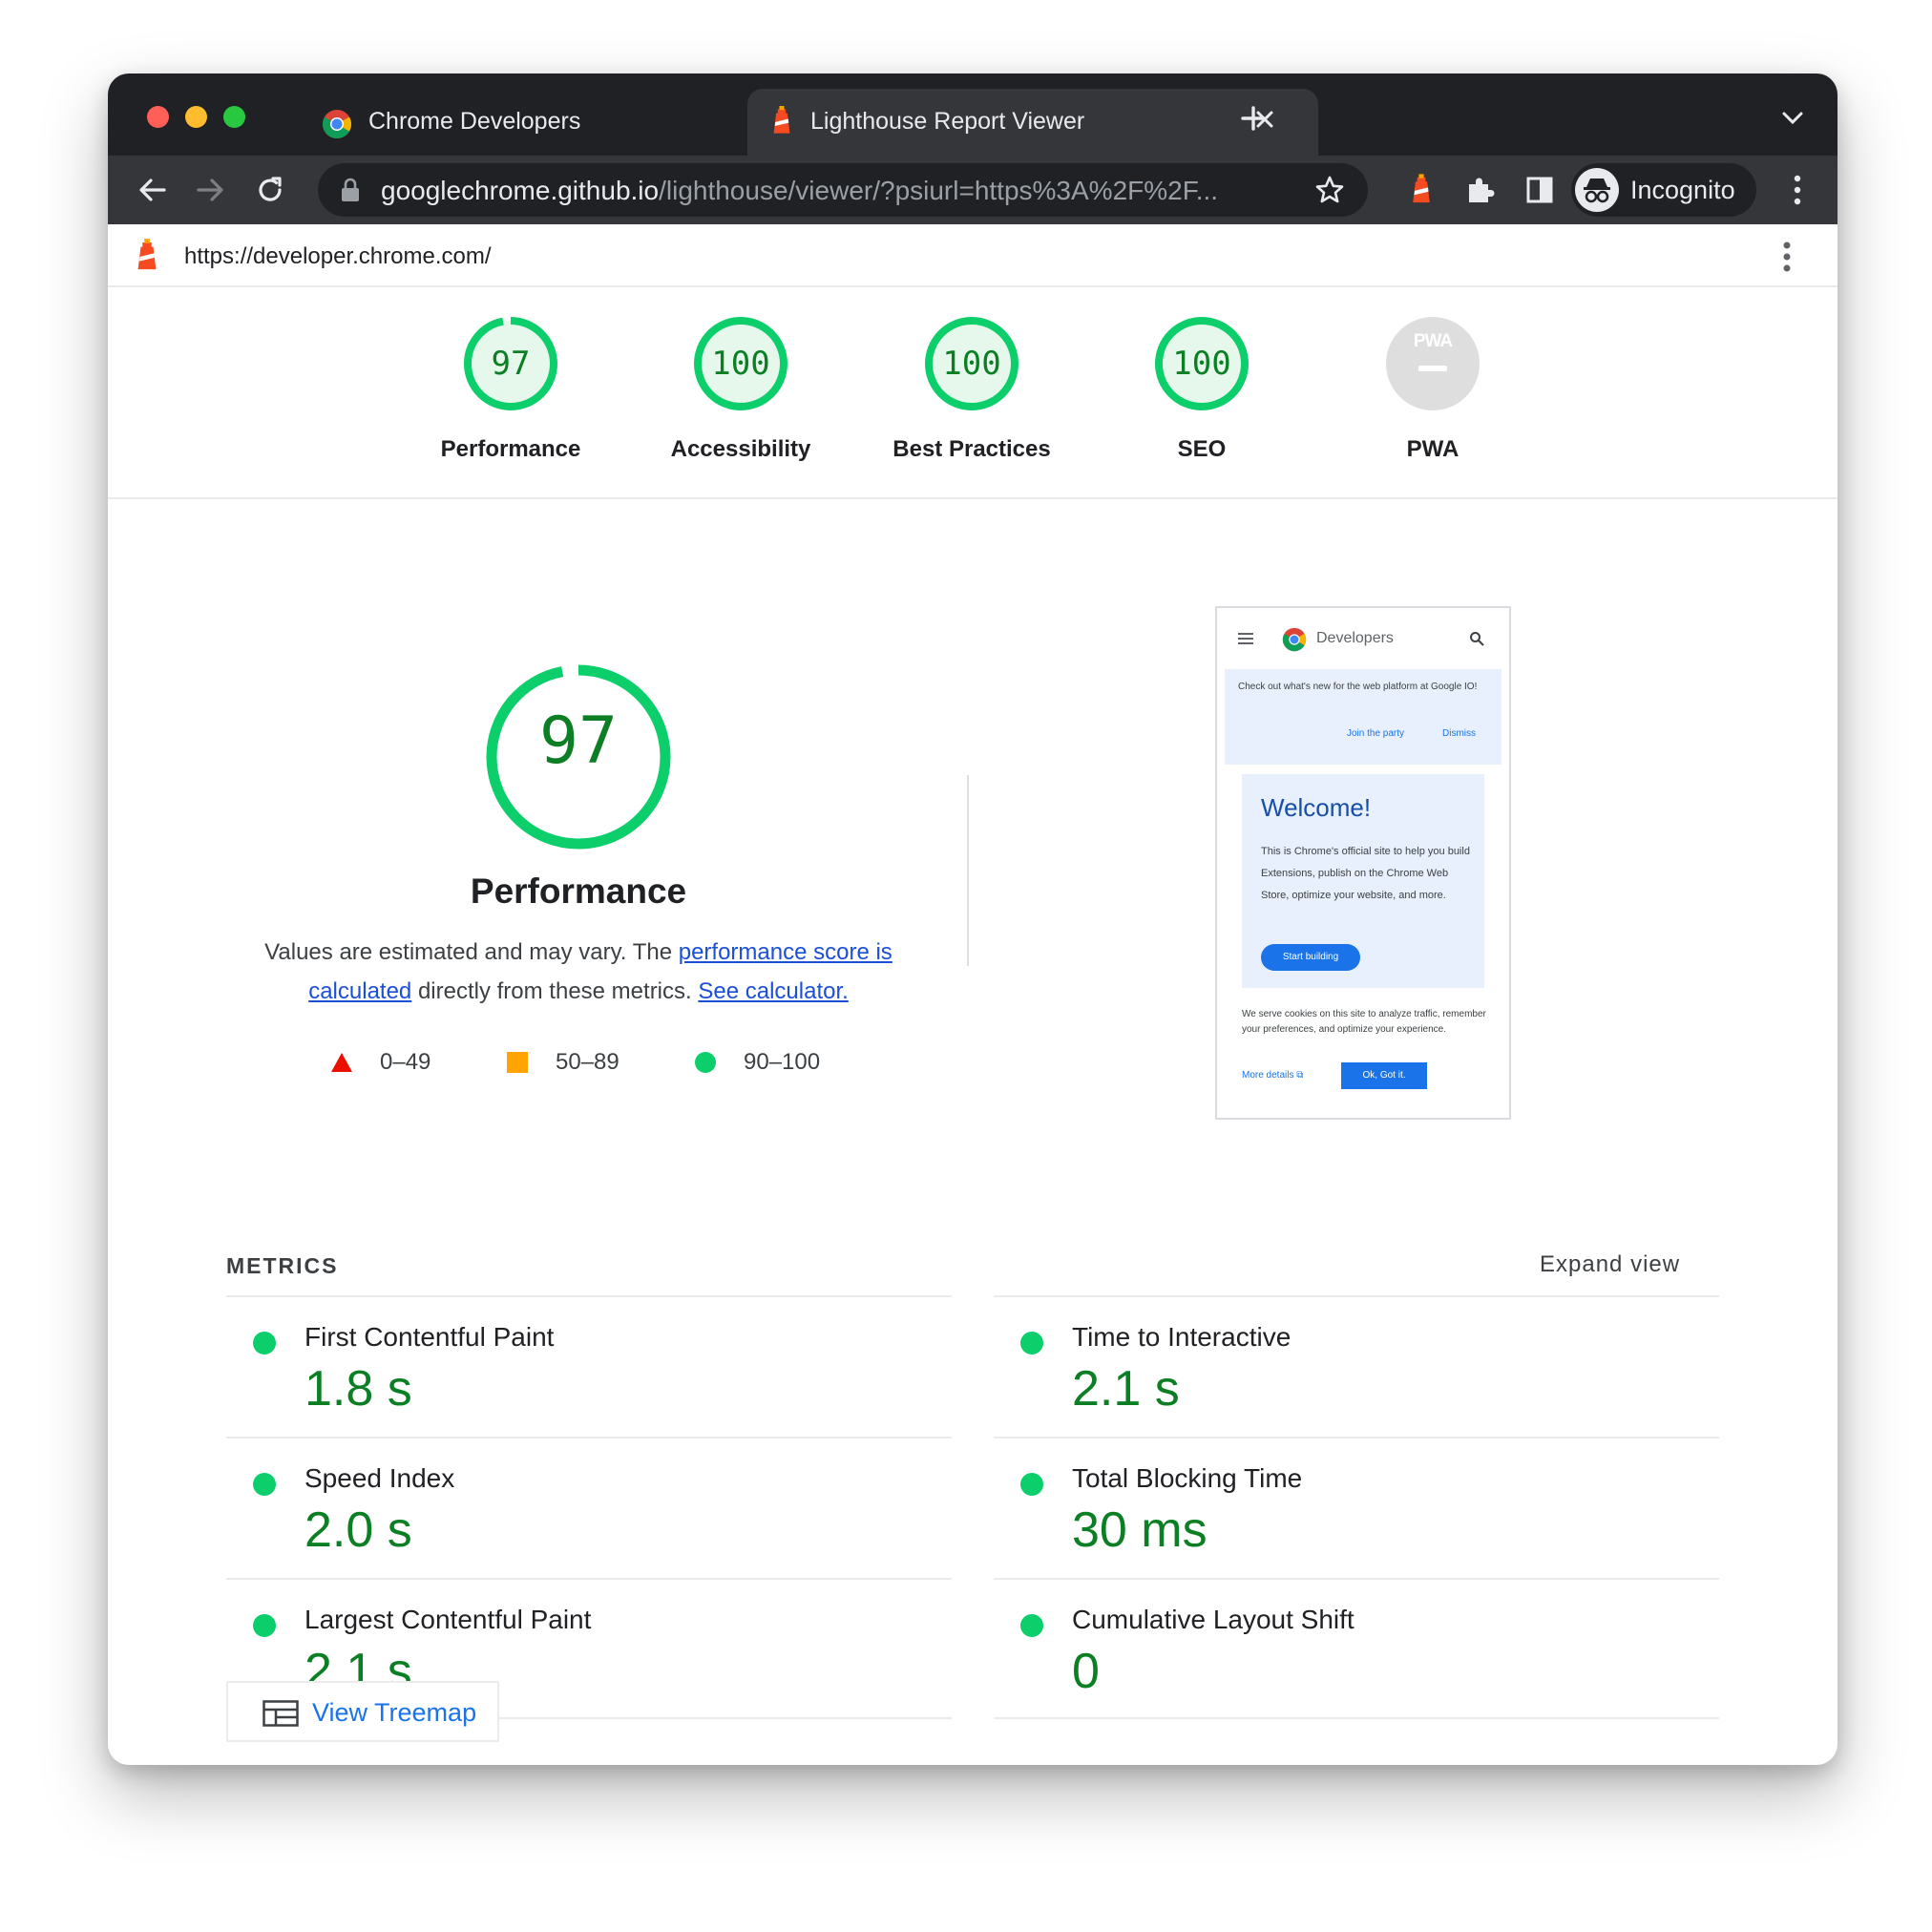 The image size is (1932, 1932). What do you see at coordinates (1300, 1075) in the screenshot?
I see `external-link-icon: ⧉` at bounding box center [1300, 1075].